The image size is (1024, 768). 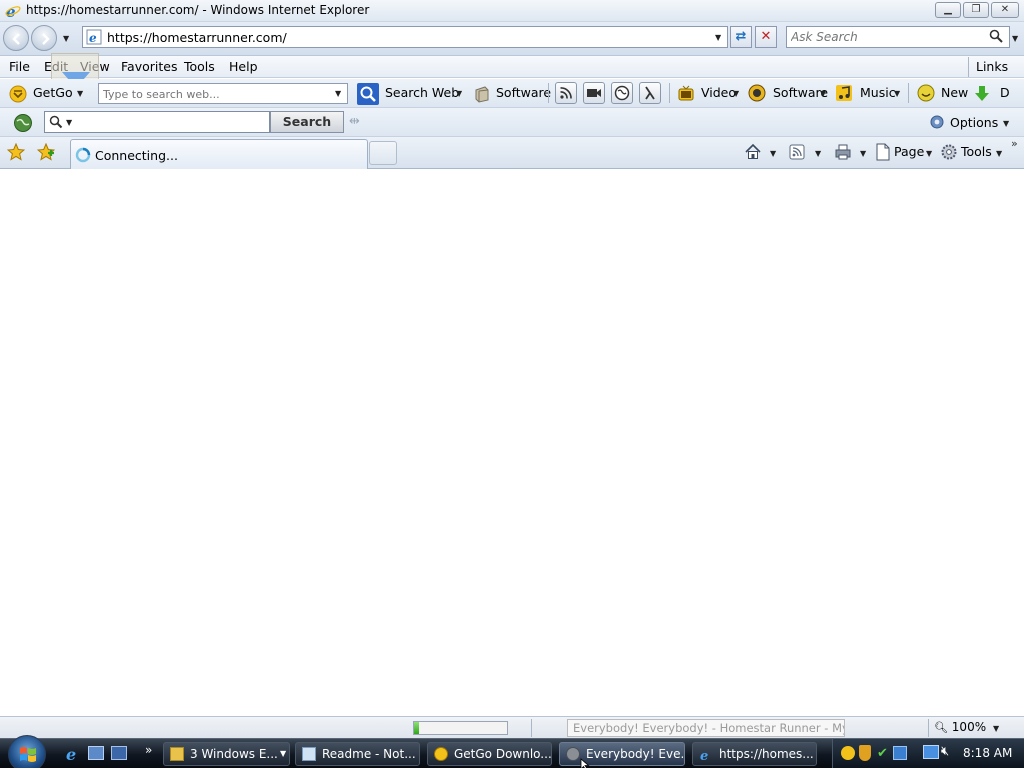 What do you see at coordinates (773, 153) in the screenshot?
I see `home-dropdown-icon: ▼` at bounding box center [773, 153].